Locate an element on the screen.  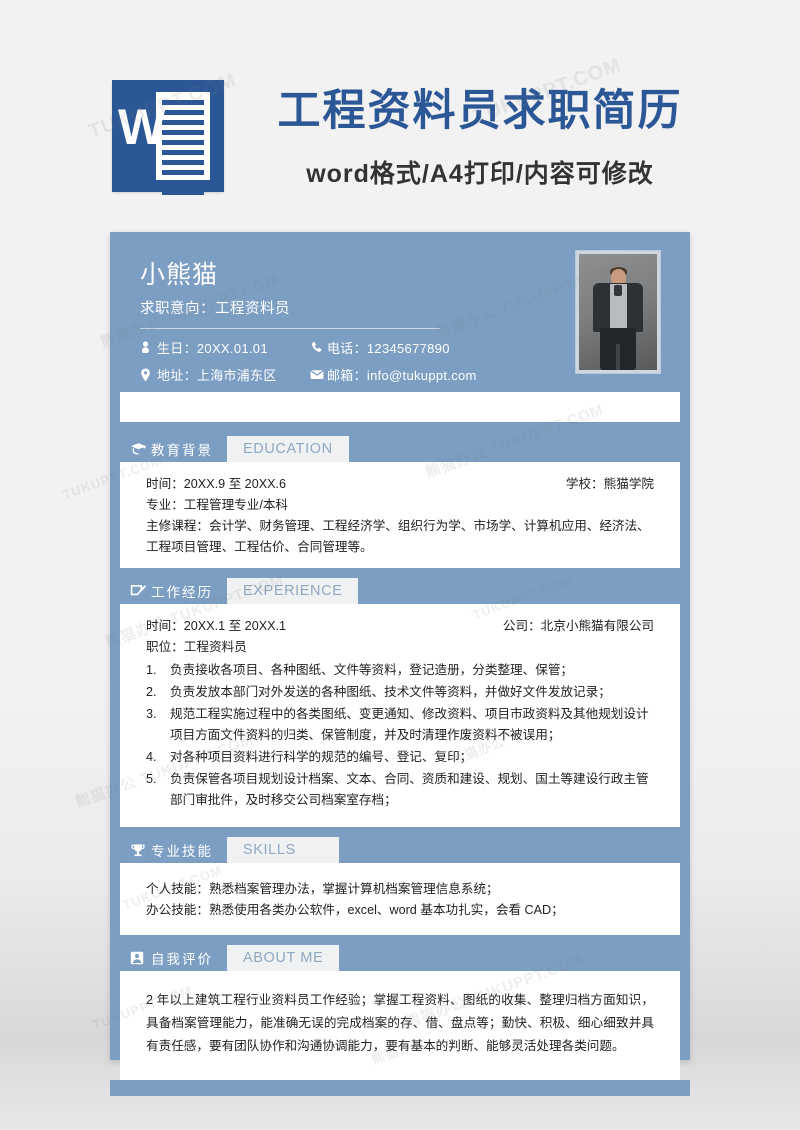
contact-address: 地址：上海市浦东区 is located at coordinates (220, 374).